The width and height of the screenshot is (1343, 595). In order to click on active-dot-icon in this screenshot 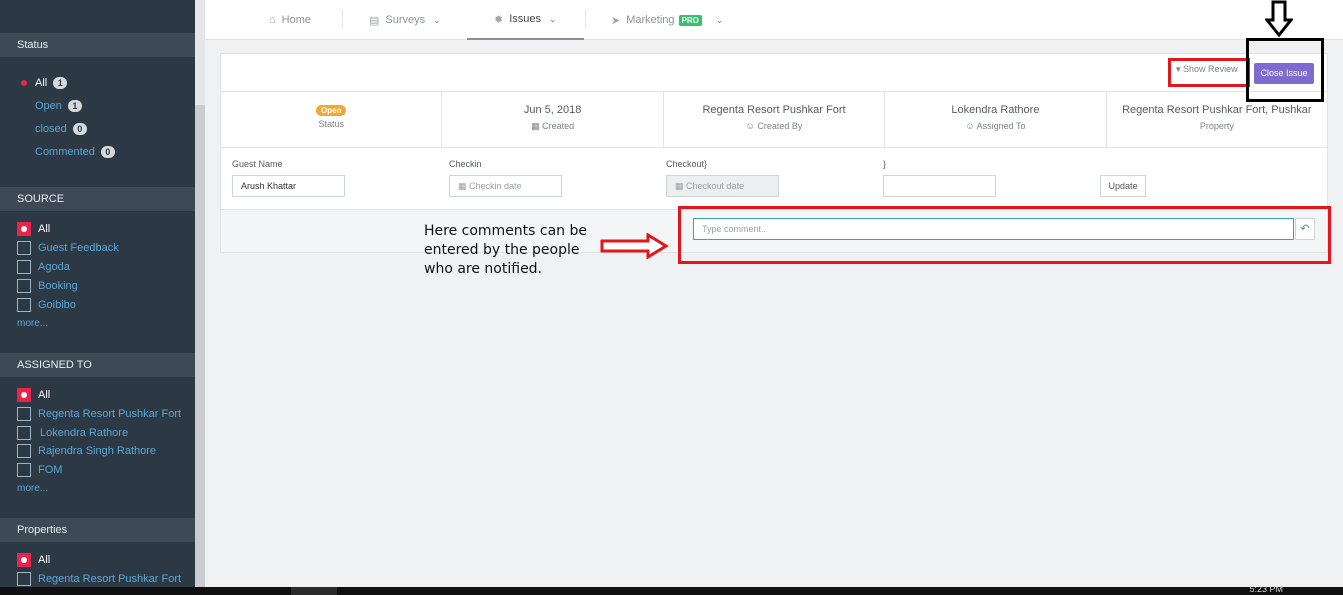, I will do `click(24, 83)`.